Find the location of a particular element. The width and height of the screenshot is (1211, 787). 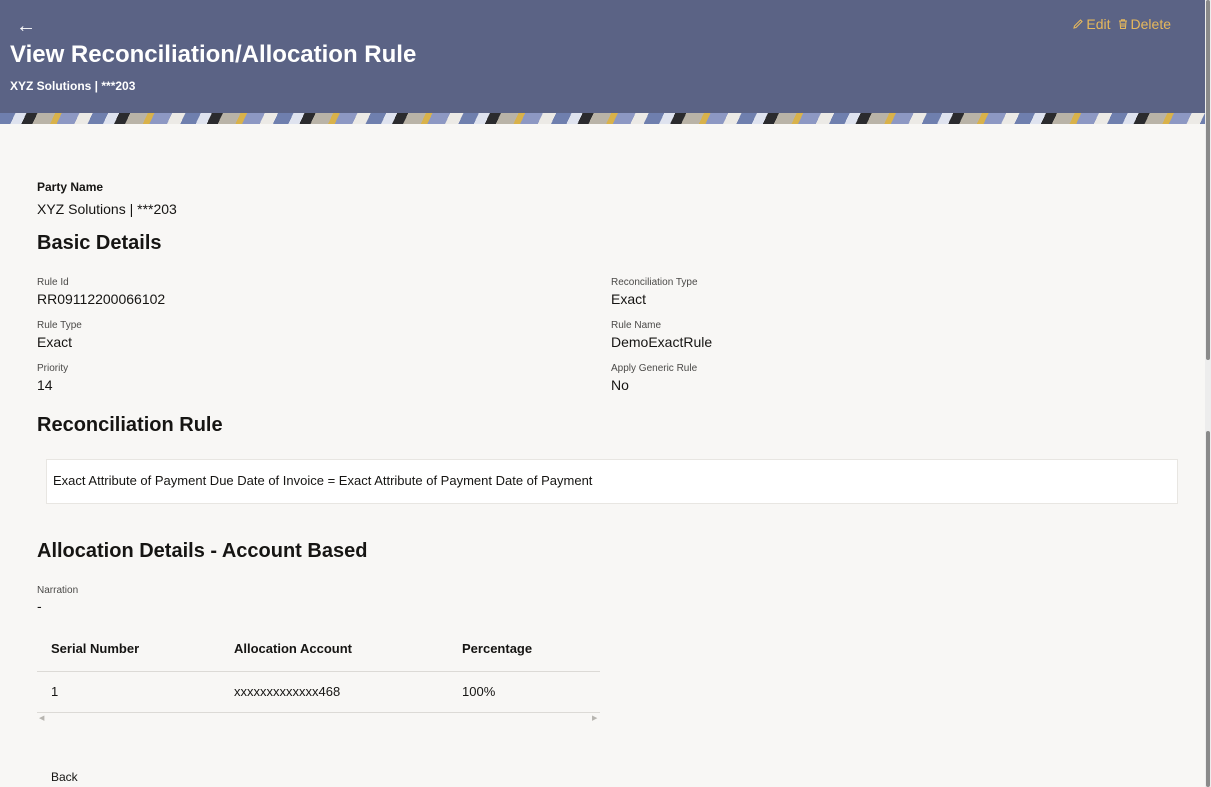

priority-value: 14 is located at coordinates (45, 385).